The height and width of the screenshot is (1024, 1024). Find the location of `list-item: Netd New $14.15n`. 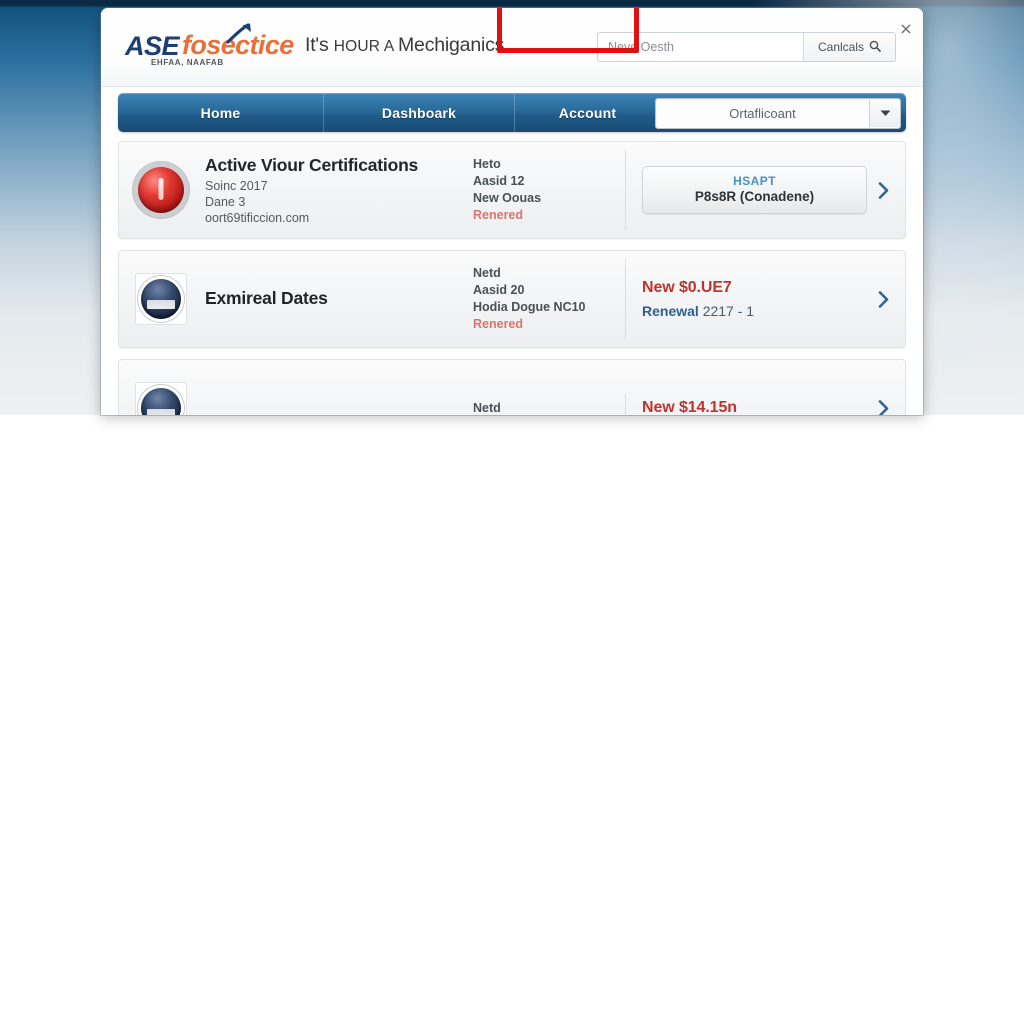

list-item: Netd New $14.15n is located at coordinates (512, 387).